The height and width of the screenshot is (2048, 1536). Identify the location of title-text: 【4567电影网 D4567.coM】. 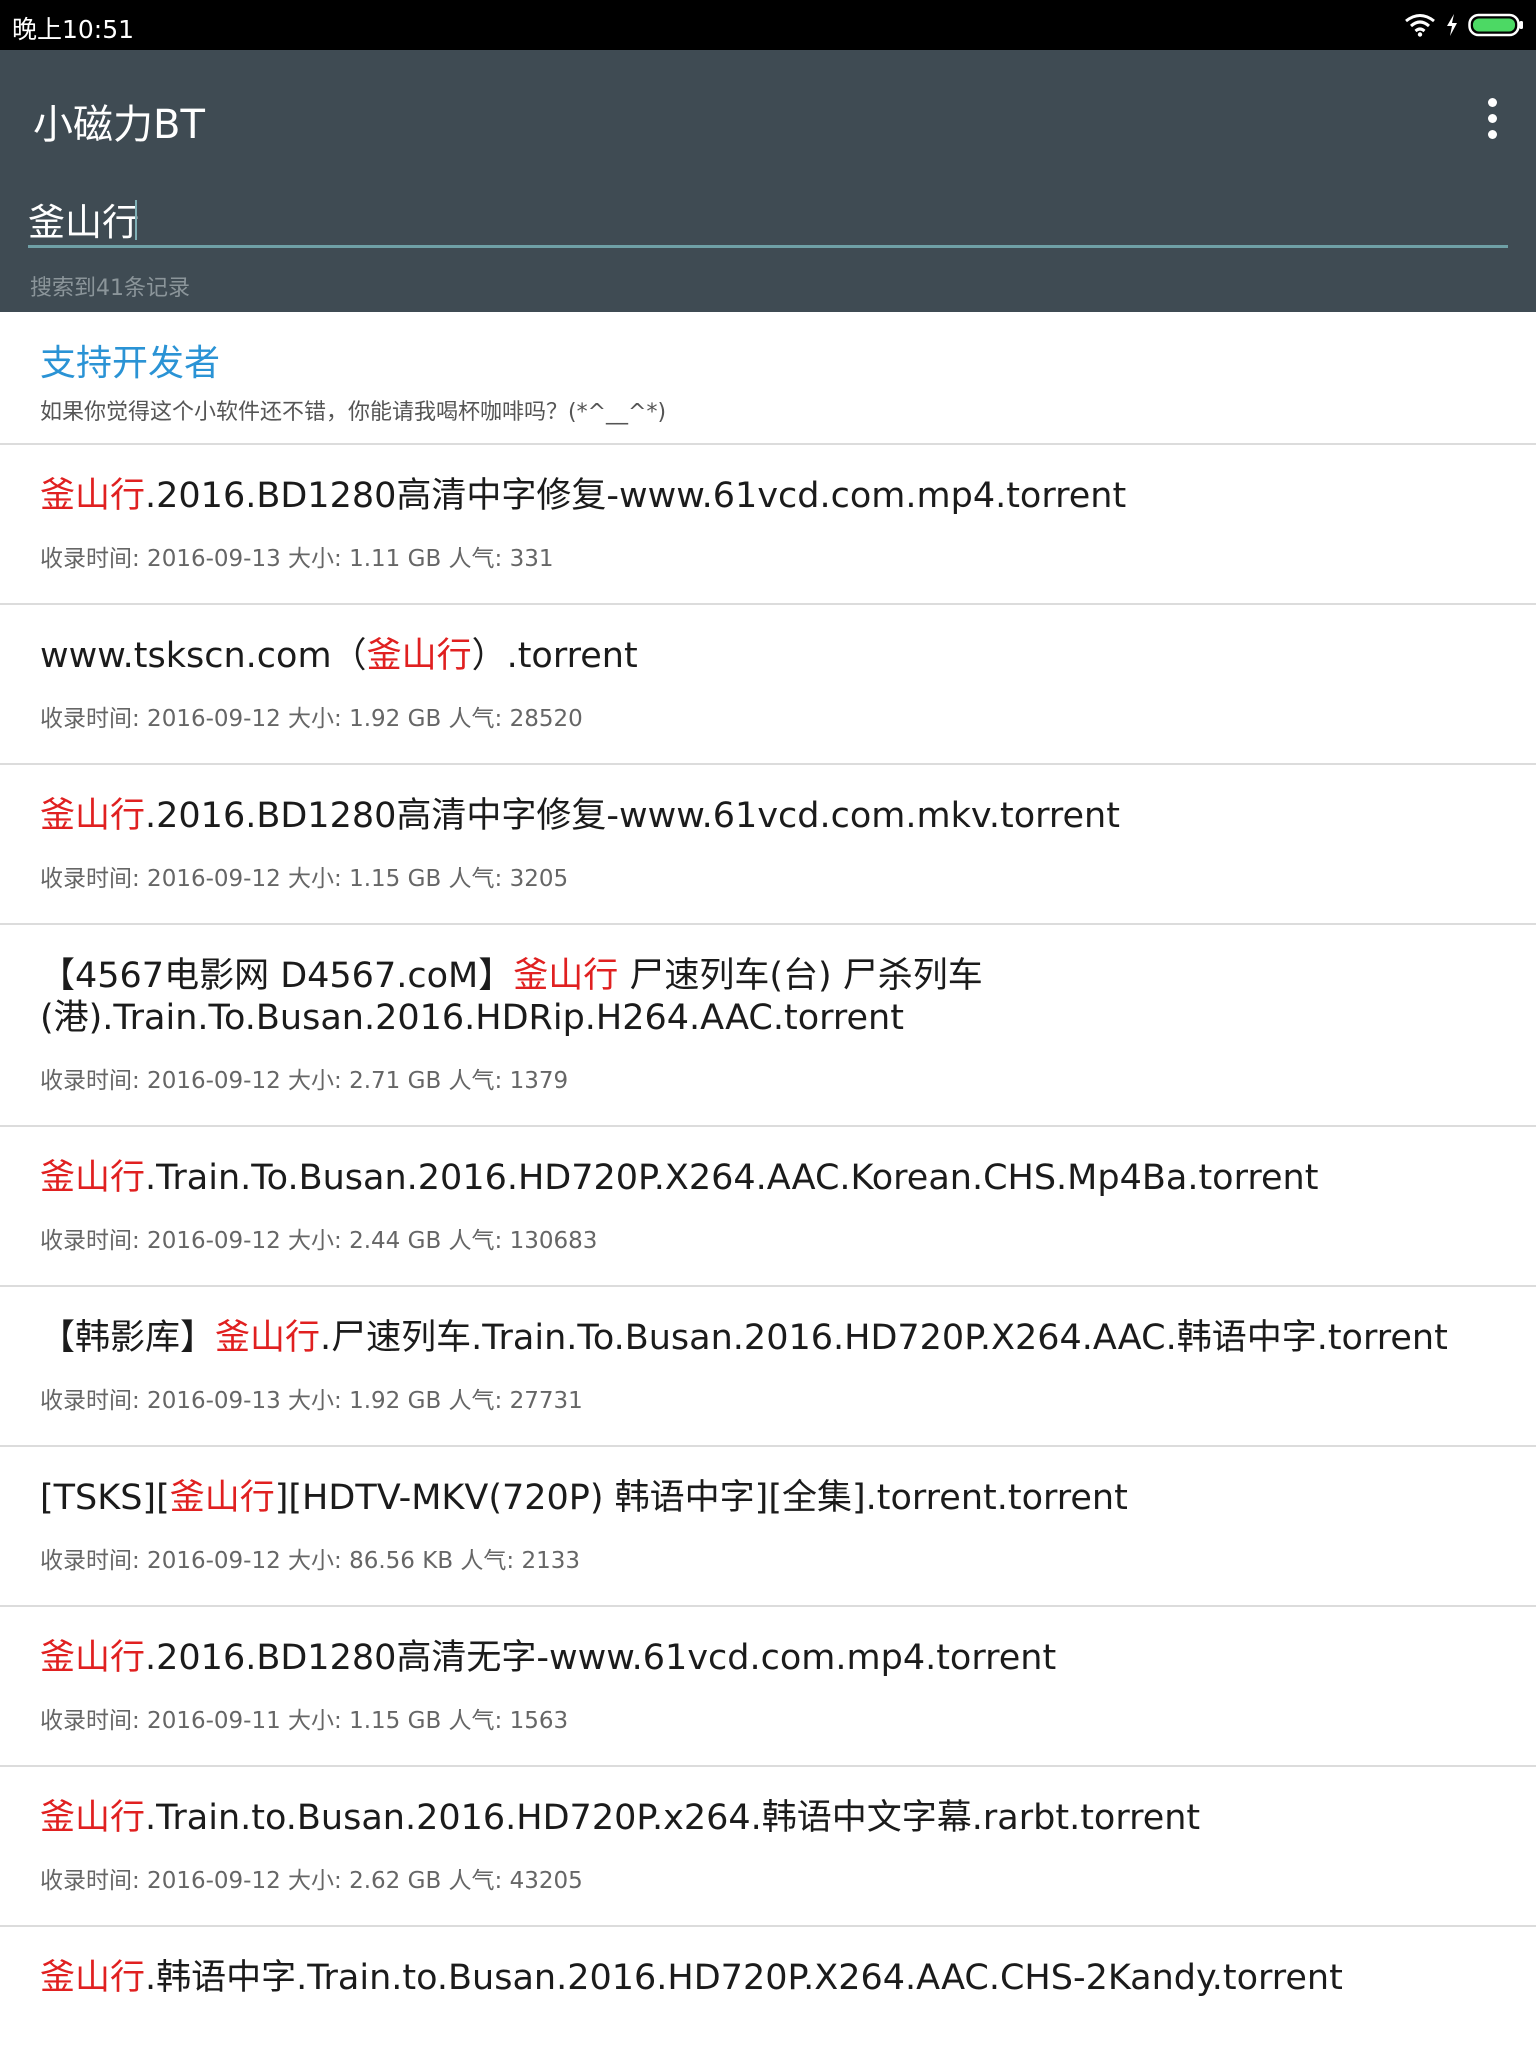
(277, 976).